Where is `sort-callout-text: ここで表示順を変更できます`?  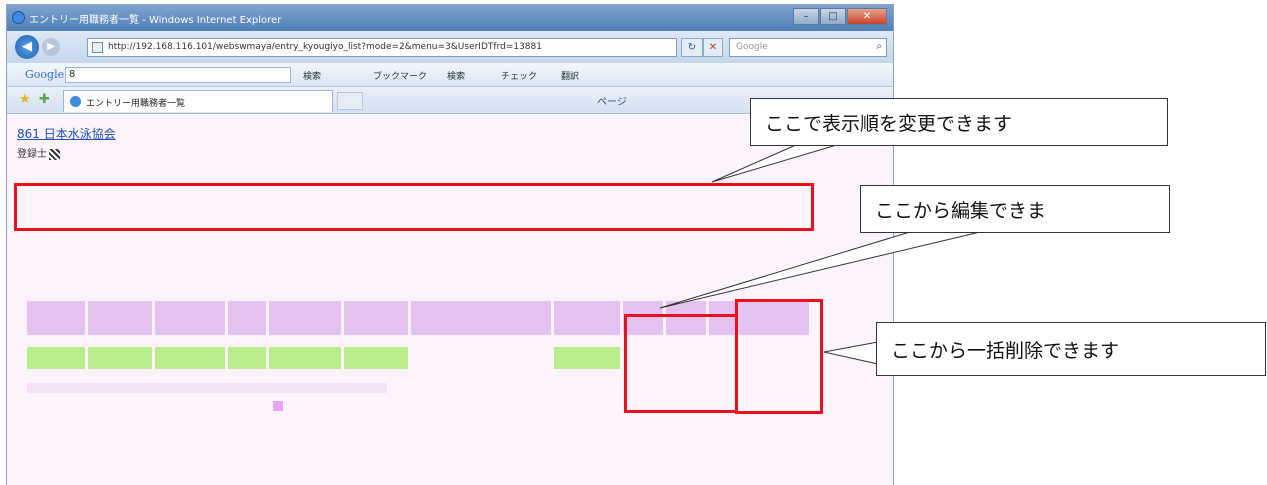
sort-callout-text: ここで表示順を変更できます is located at coordinates (889, 123).